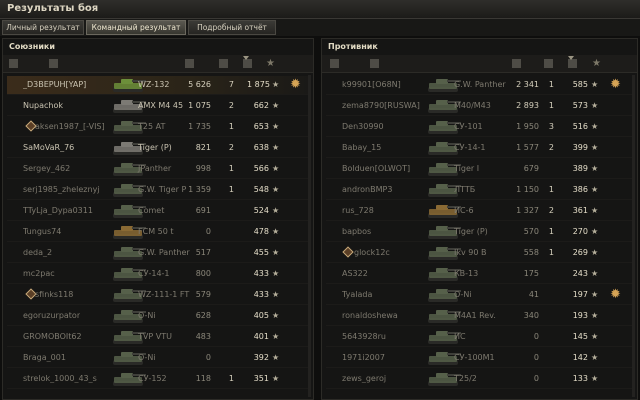  What do you see at coordinates (158, 316) in the screenshot?
I see `table-row: egoruzurpator O-Ni 628 405 ★` at bounding box center [158, 316].